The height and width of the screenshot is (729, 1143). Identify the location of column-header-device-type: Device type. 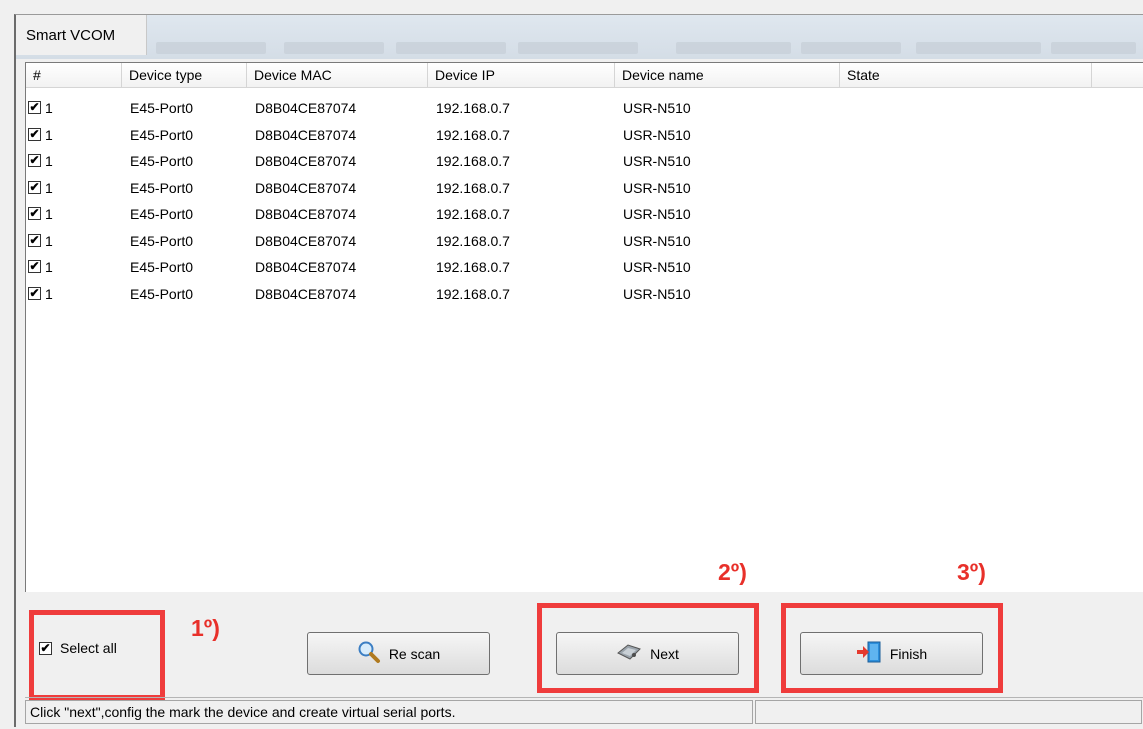
(184, 75).